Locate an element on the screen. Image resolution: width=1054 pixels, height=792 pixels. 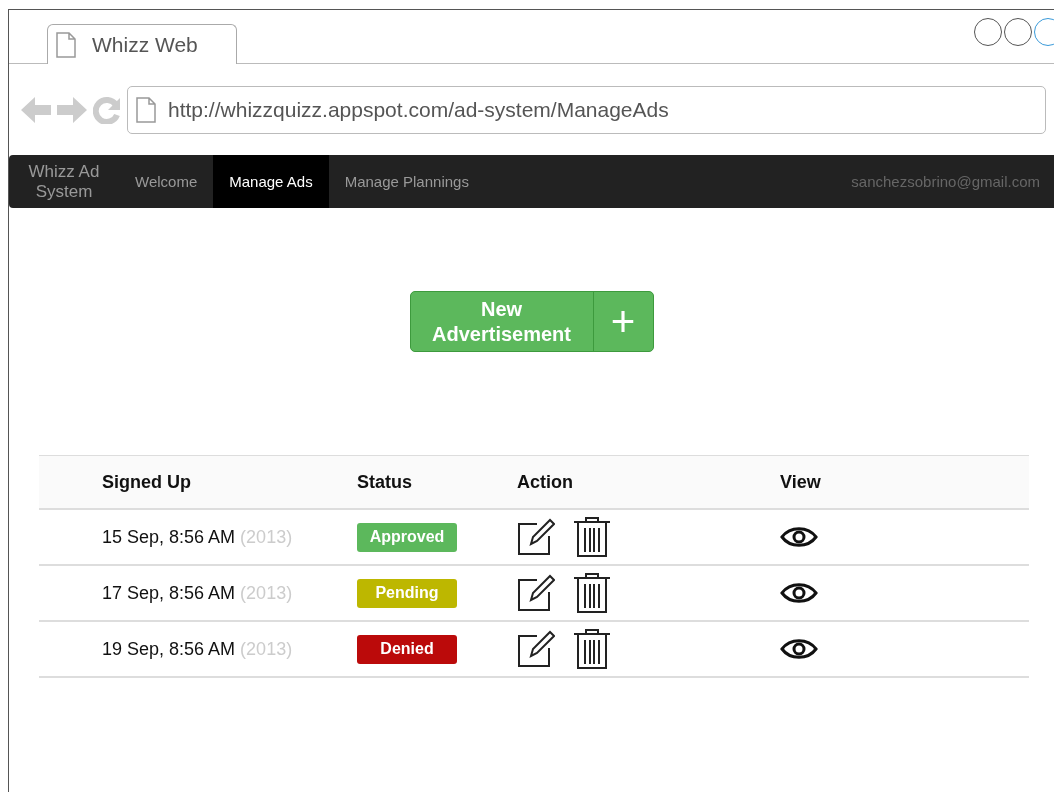
status-badge: Approved is located at coordinates (407, 537).